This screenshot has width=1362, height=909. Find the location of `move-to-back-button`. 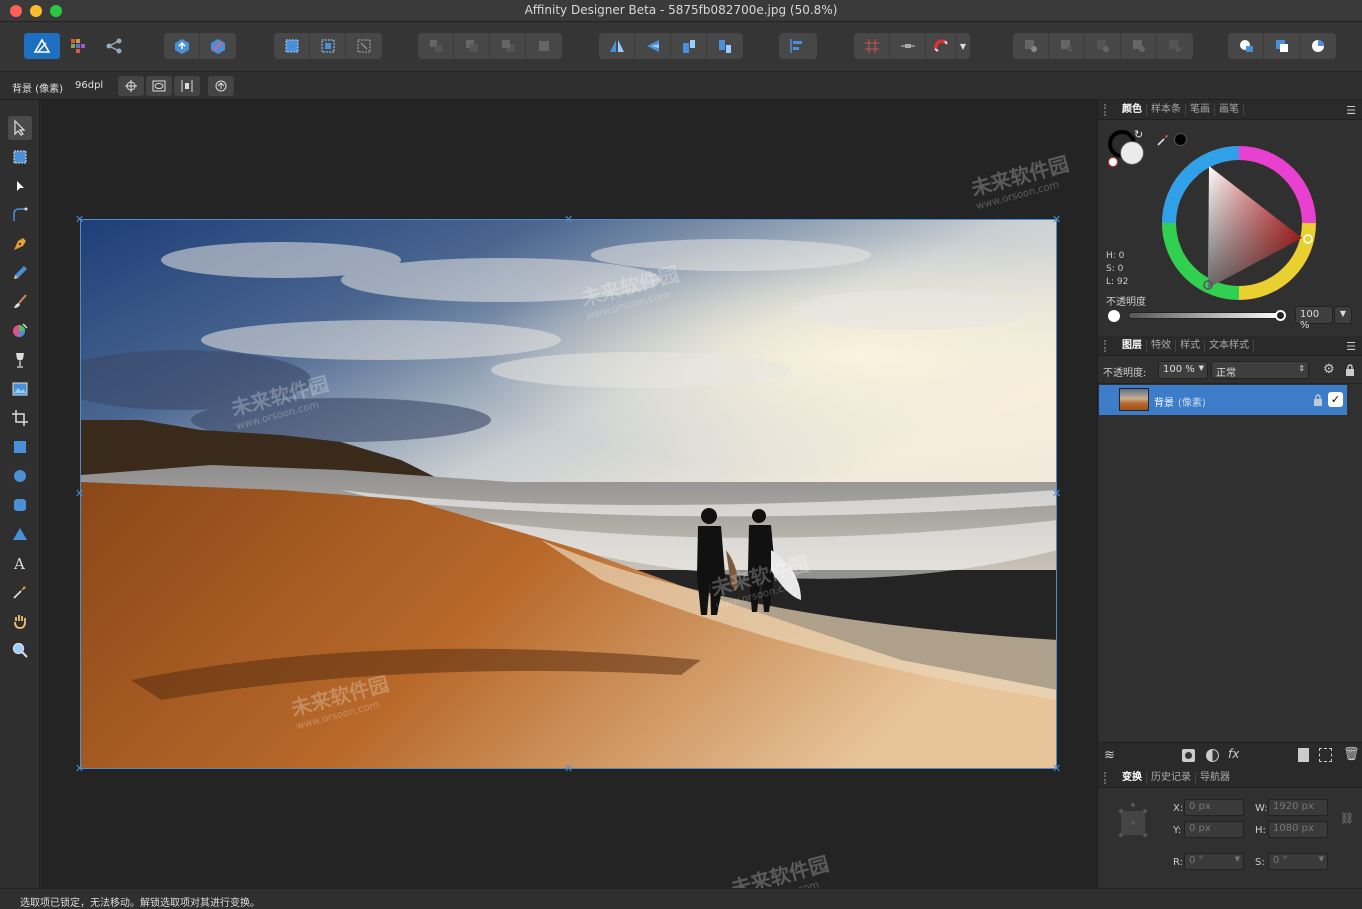

move-to-back-button is located at coordinates (436, 46).